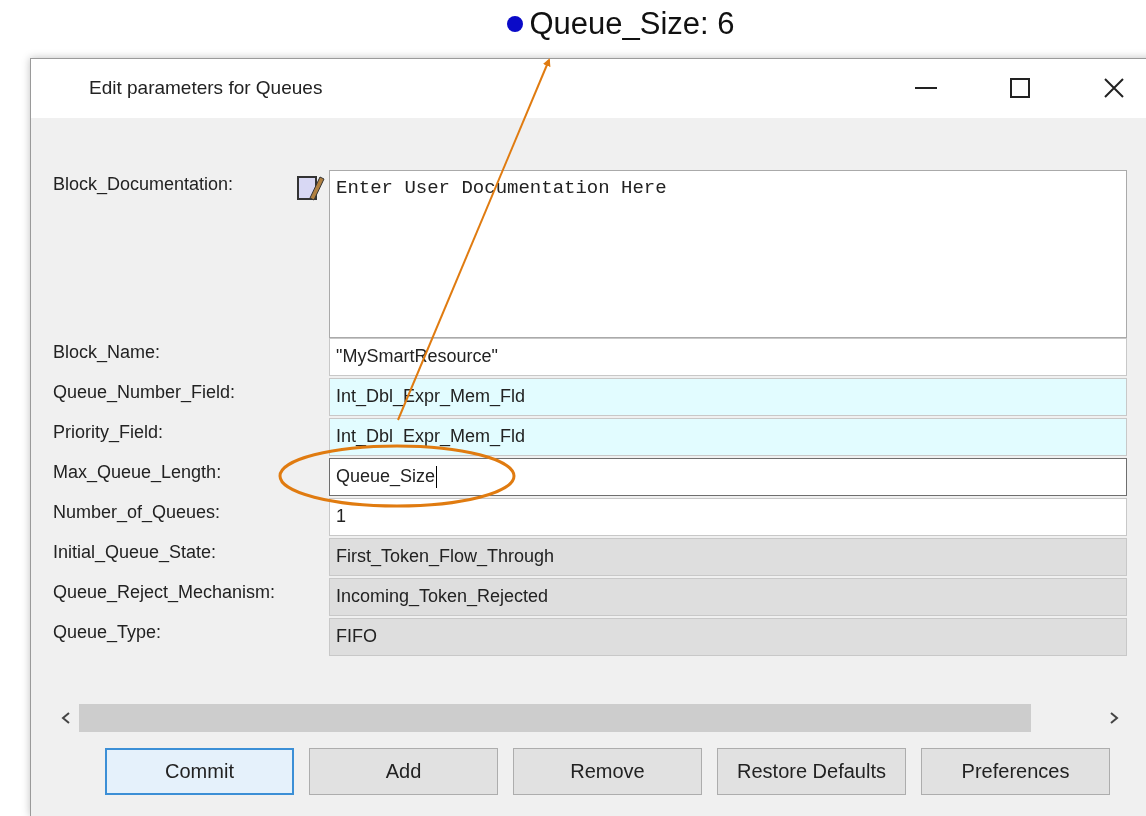  I want to click on window-title: Edit parameters for Queues, so click(206, 88).